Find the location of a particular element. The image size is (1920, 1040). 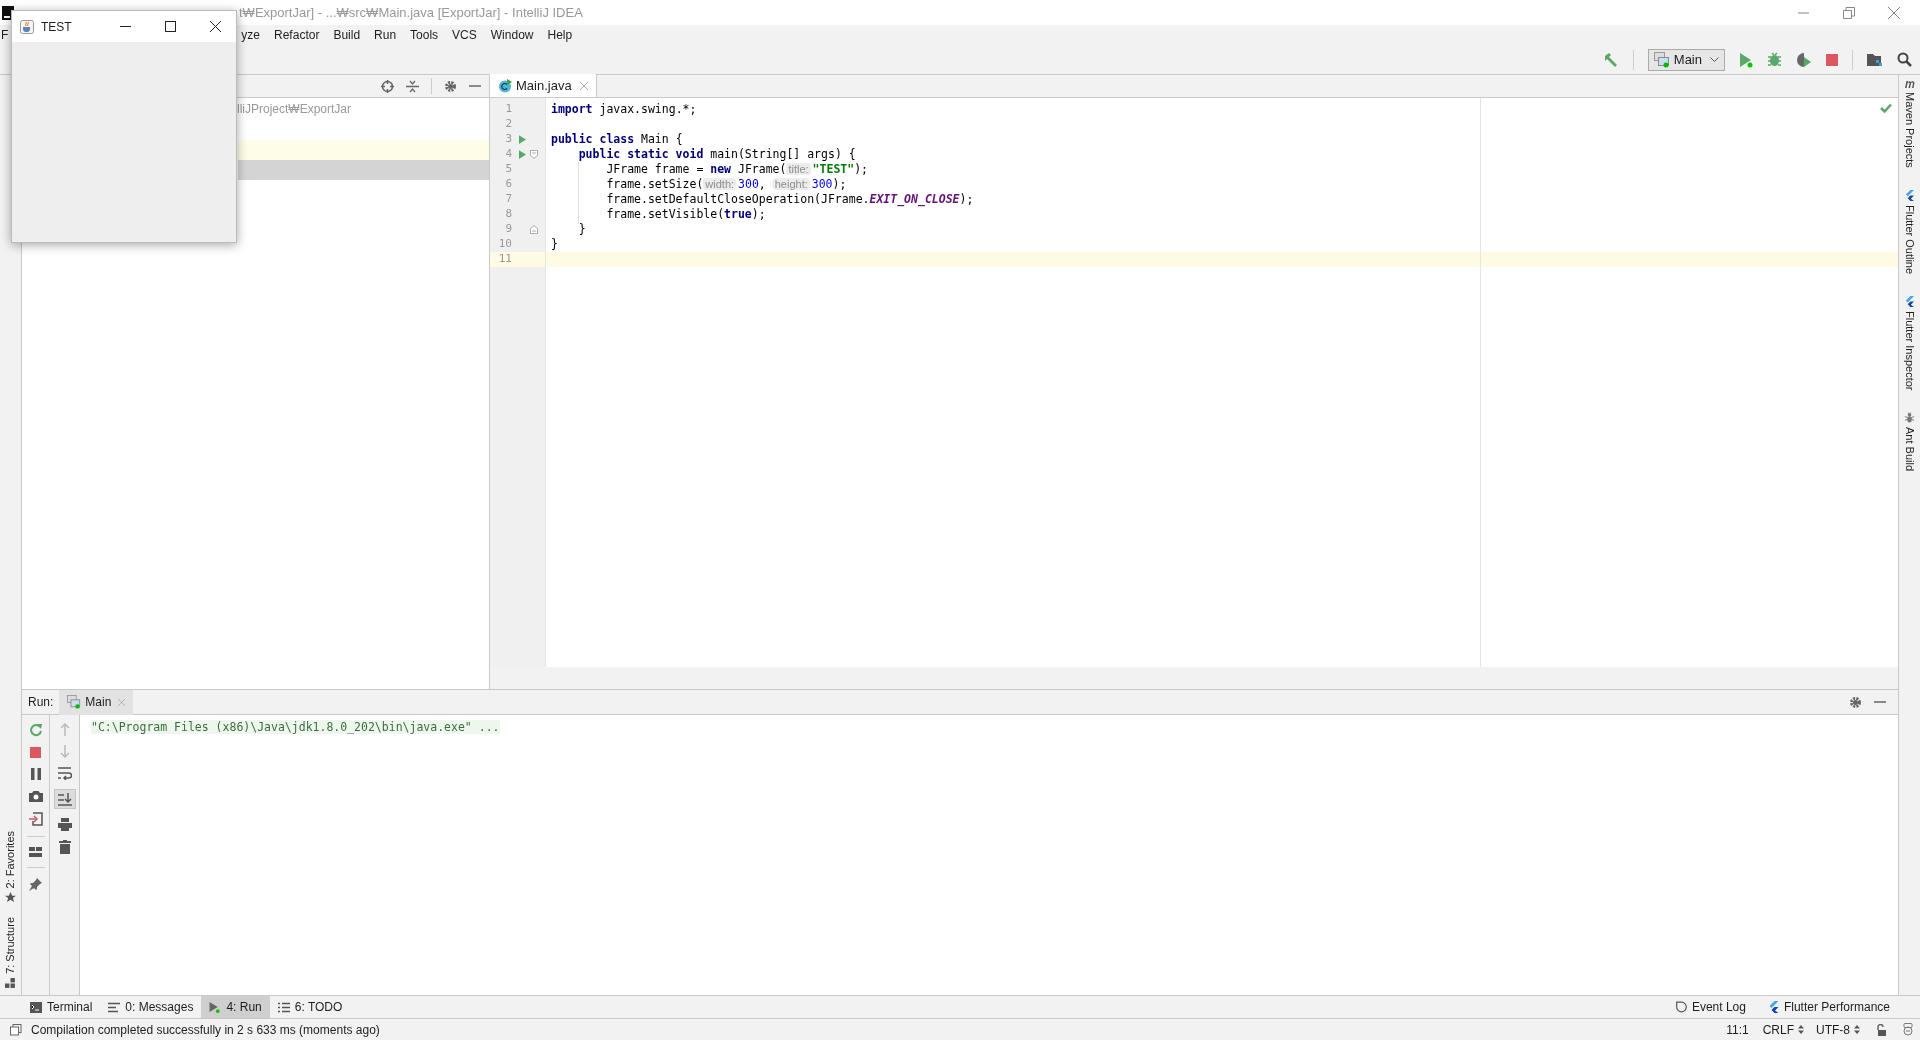

pause-icon is located at coordinates (35, 774).